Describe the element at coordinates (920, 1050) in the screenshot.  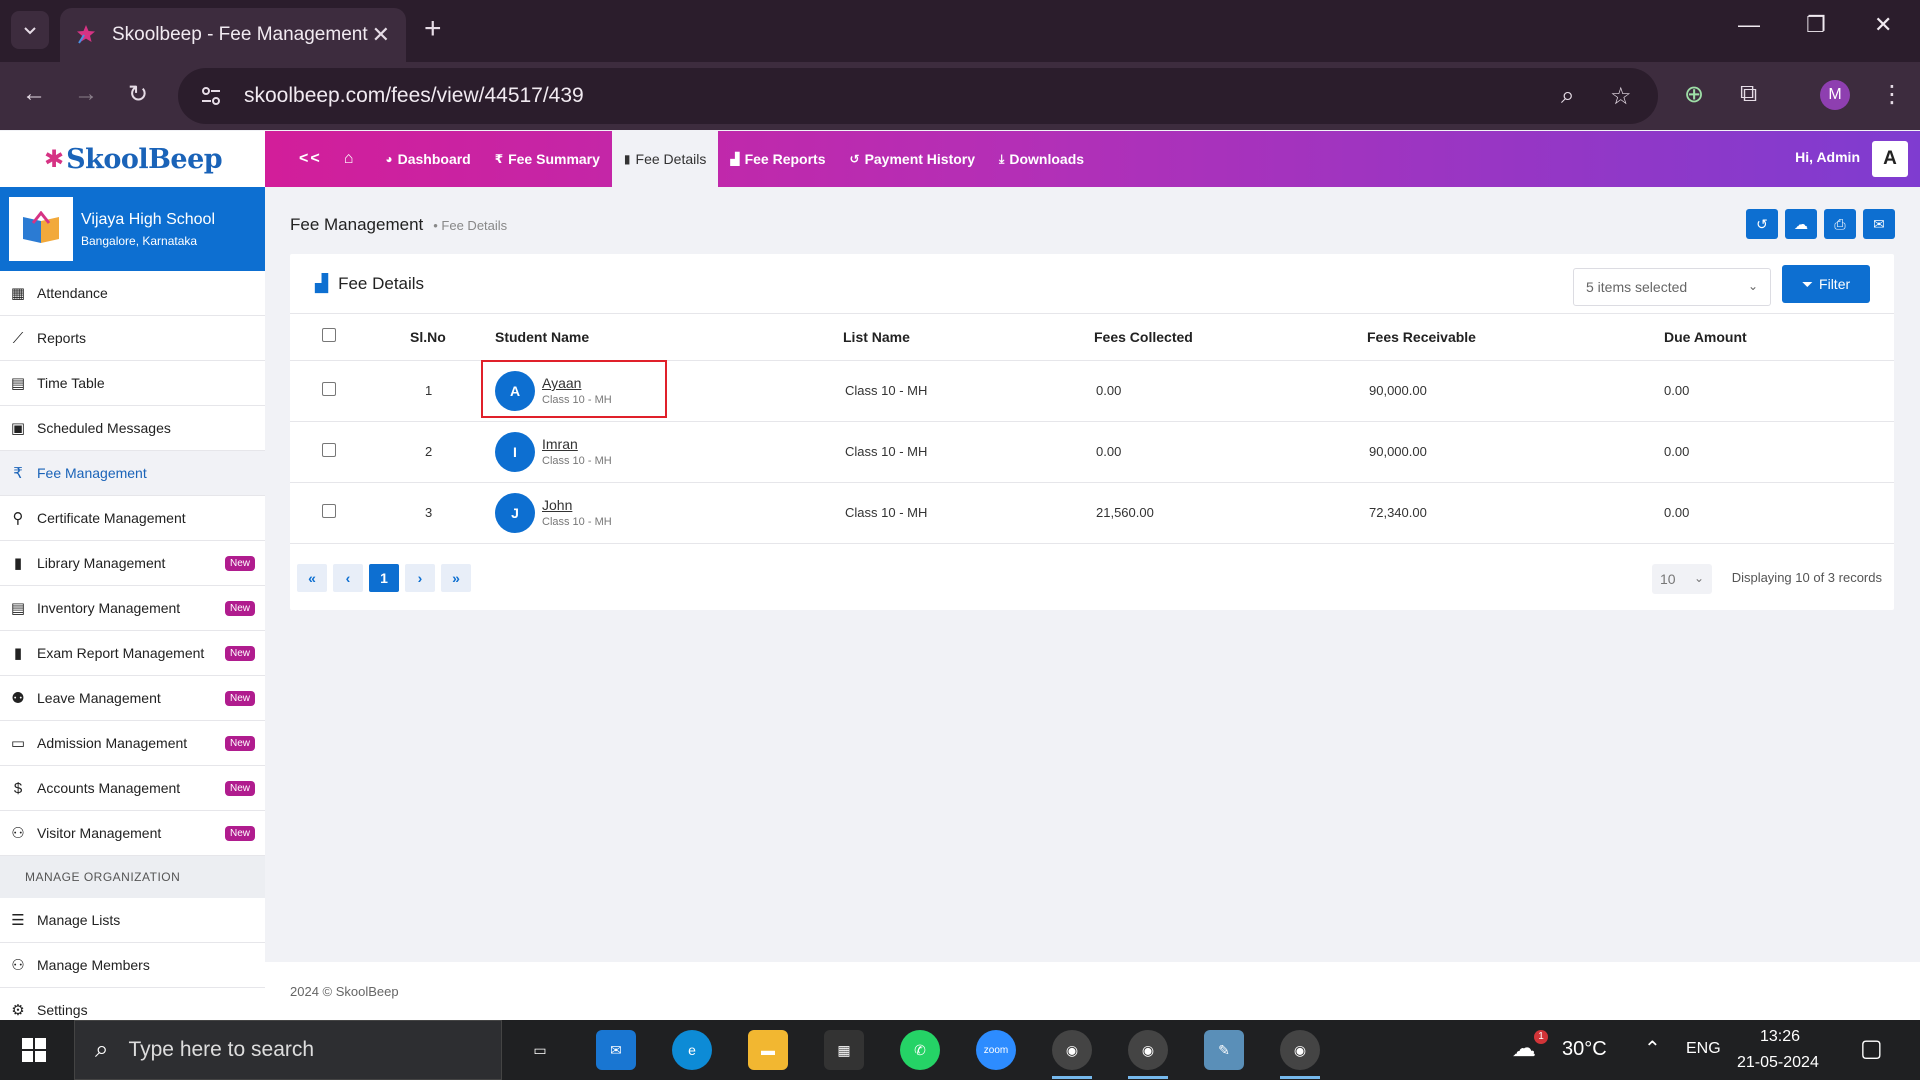
I see `whatsapp-icon: ✆` at that location.